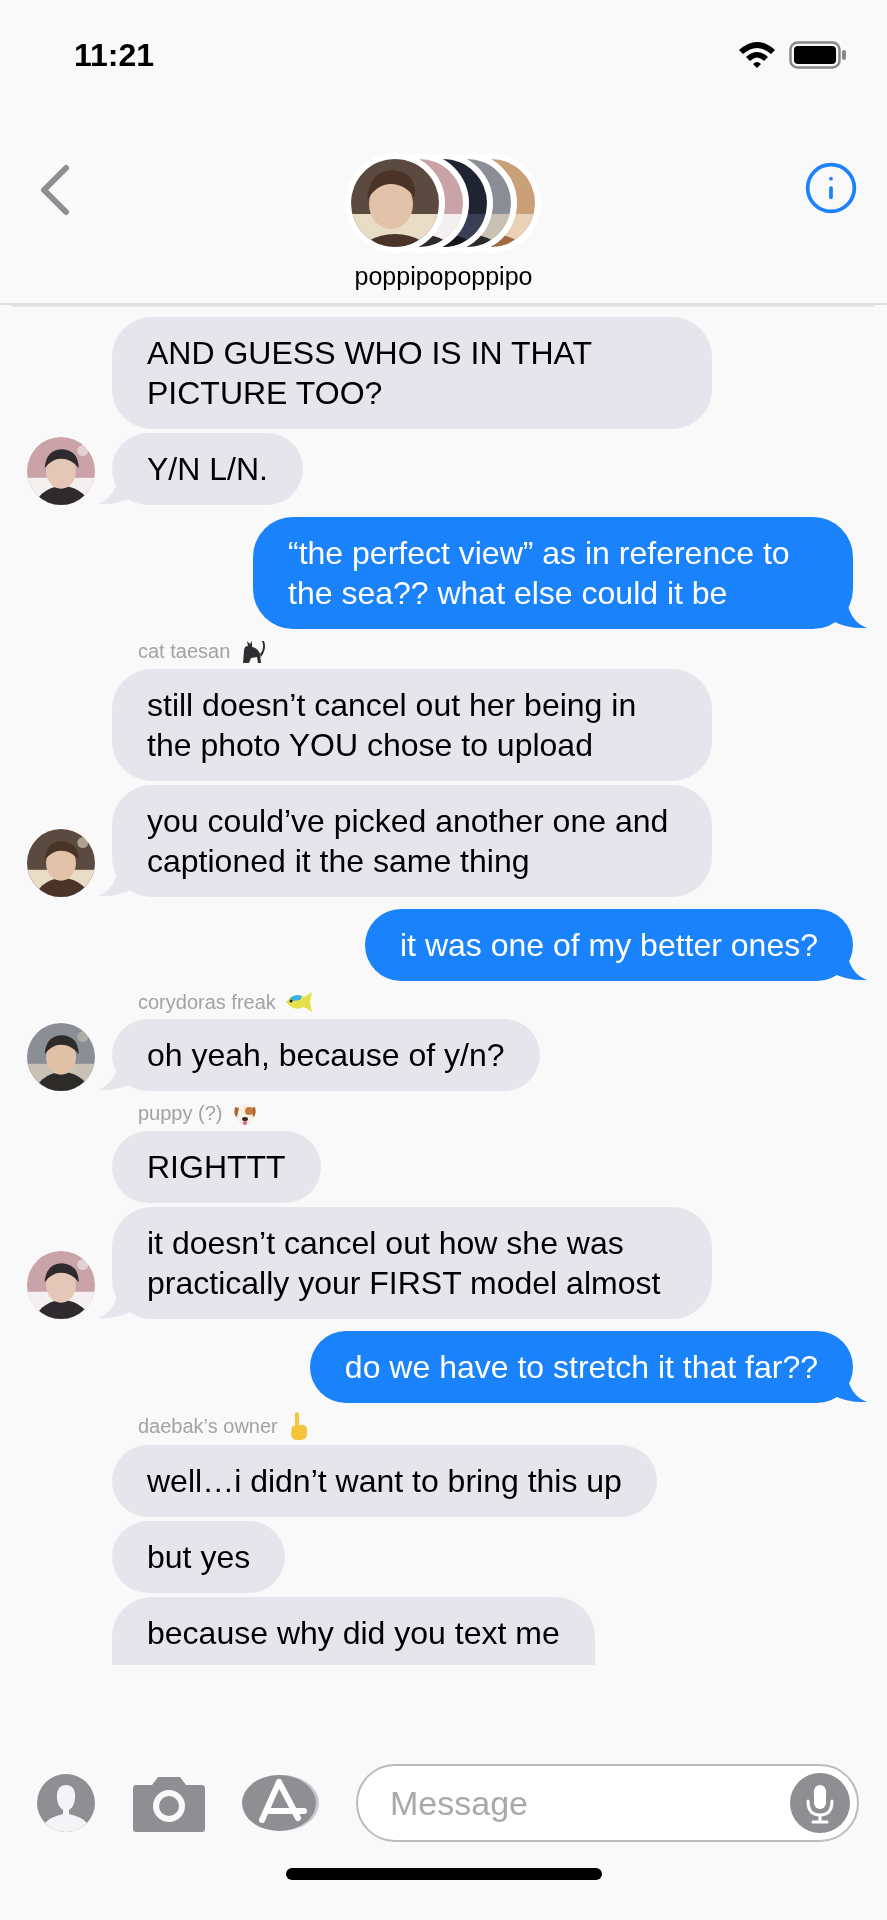 The height and width of the screenshot is (1920, 887). I want to click on received-message: AND GUESS WHO IS IN THAT PICTURE TOO?, so click(412, 373).